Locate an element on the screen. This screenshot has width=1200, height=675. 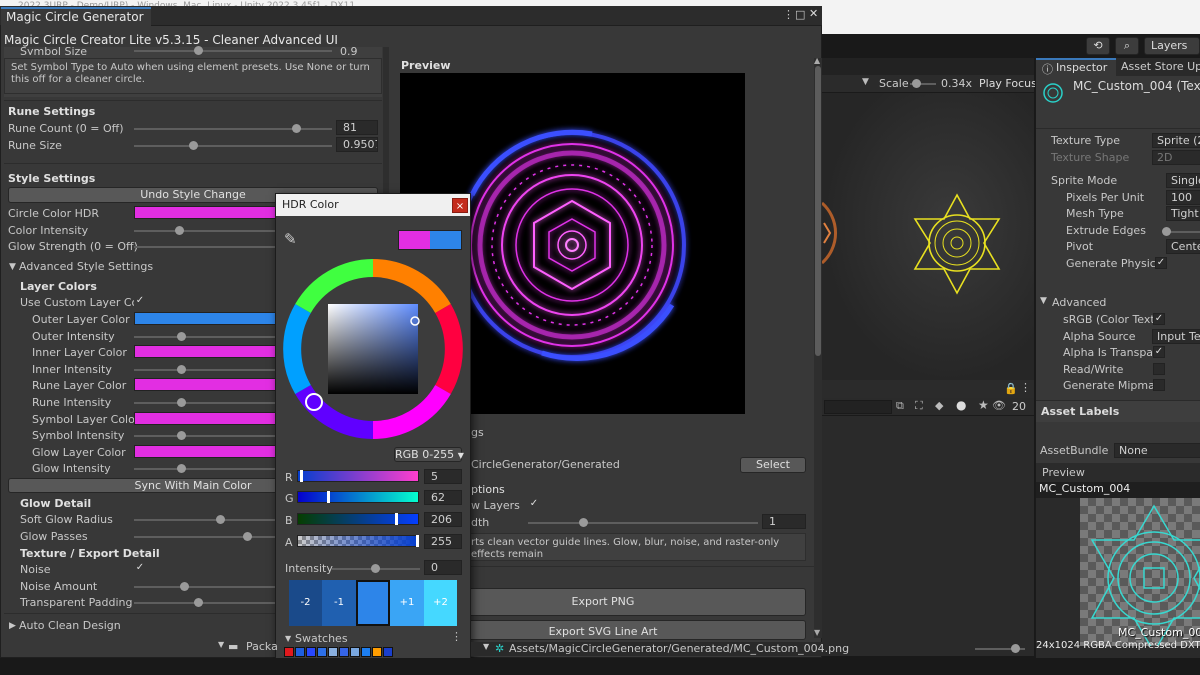
generate-mipmap-checkbox is located at coordinates (1159, 385).